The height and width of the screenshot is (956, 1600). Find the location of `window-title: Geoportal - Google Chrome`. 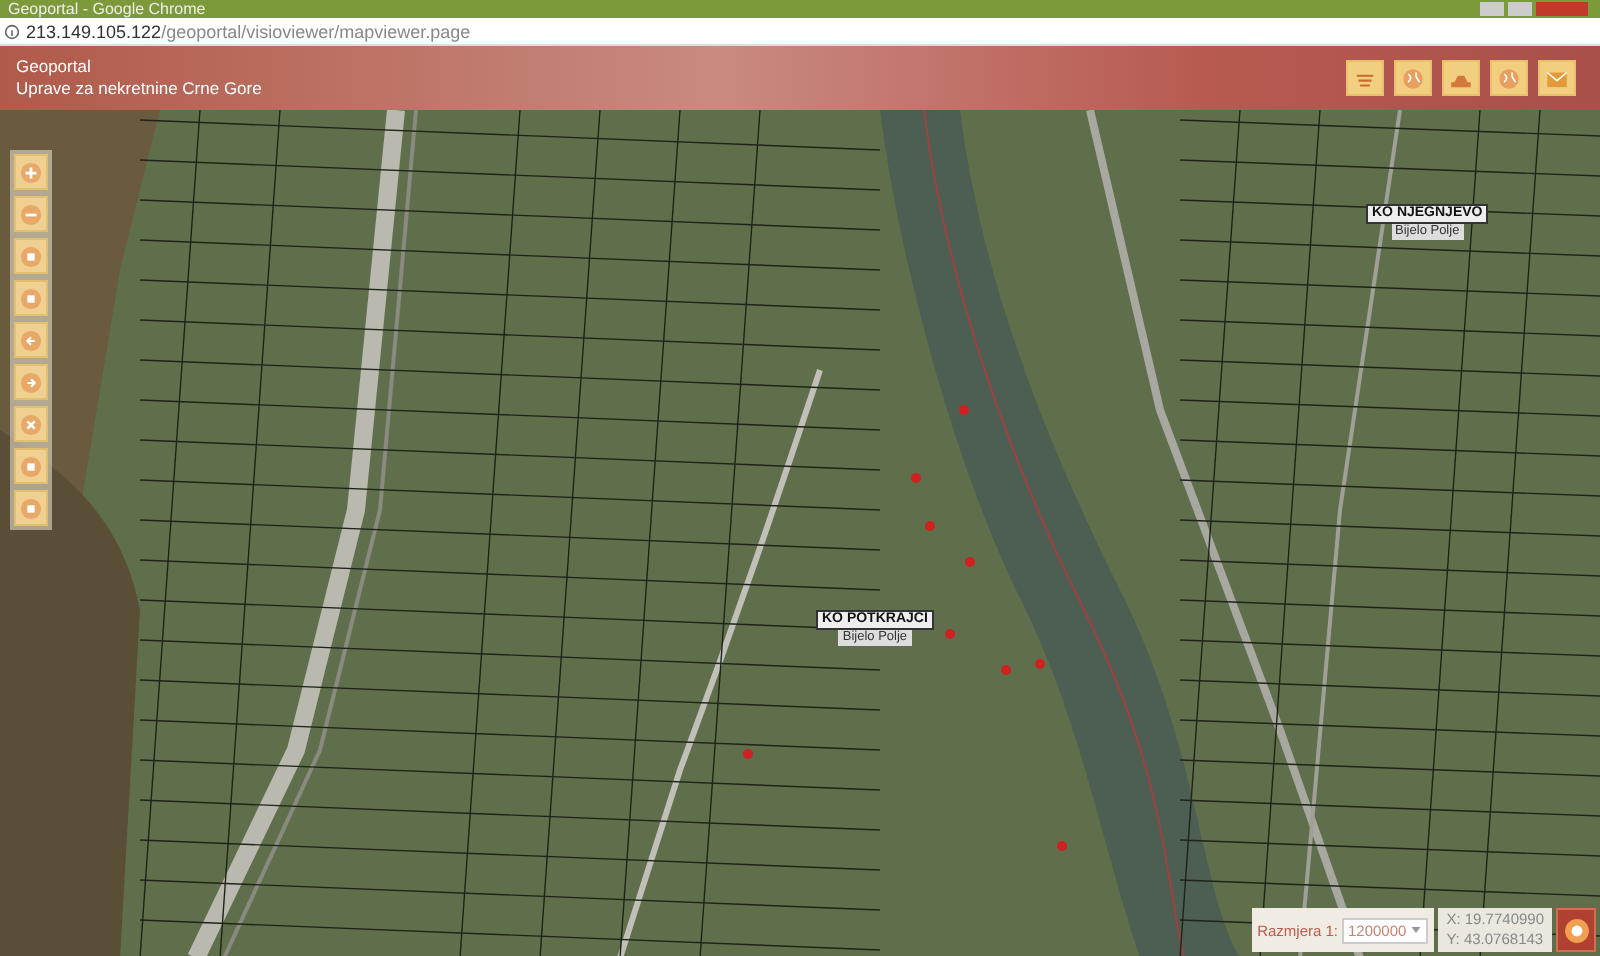

window-title: Geoportal - Google Chrome is located at coordinates (107, 9).